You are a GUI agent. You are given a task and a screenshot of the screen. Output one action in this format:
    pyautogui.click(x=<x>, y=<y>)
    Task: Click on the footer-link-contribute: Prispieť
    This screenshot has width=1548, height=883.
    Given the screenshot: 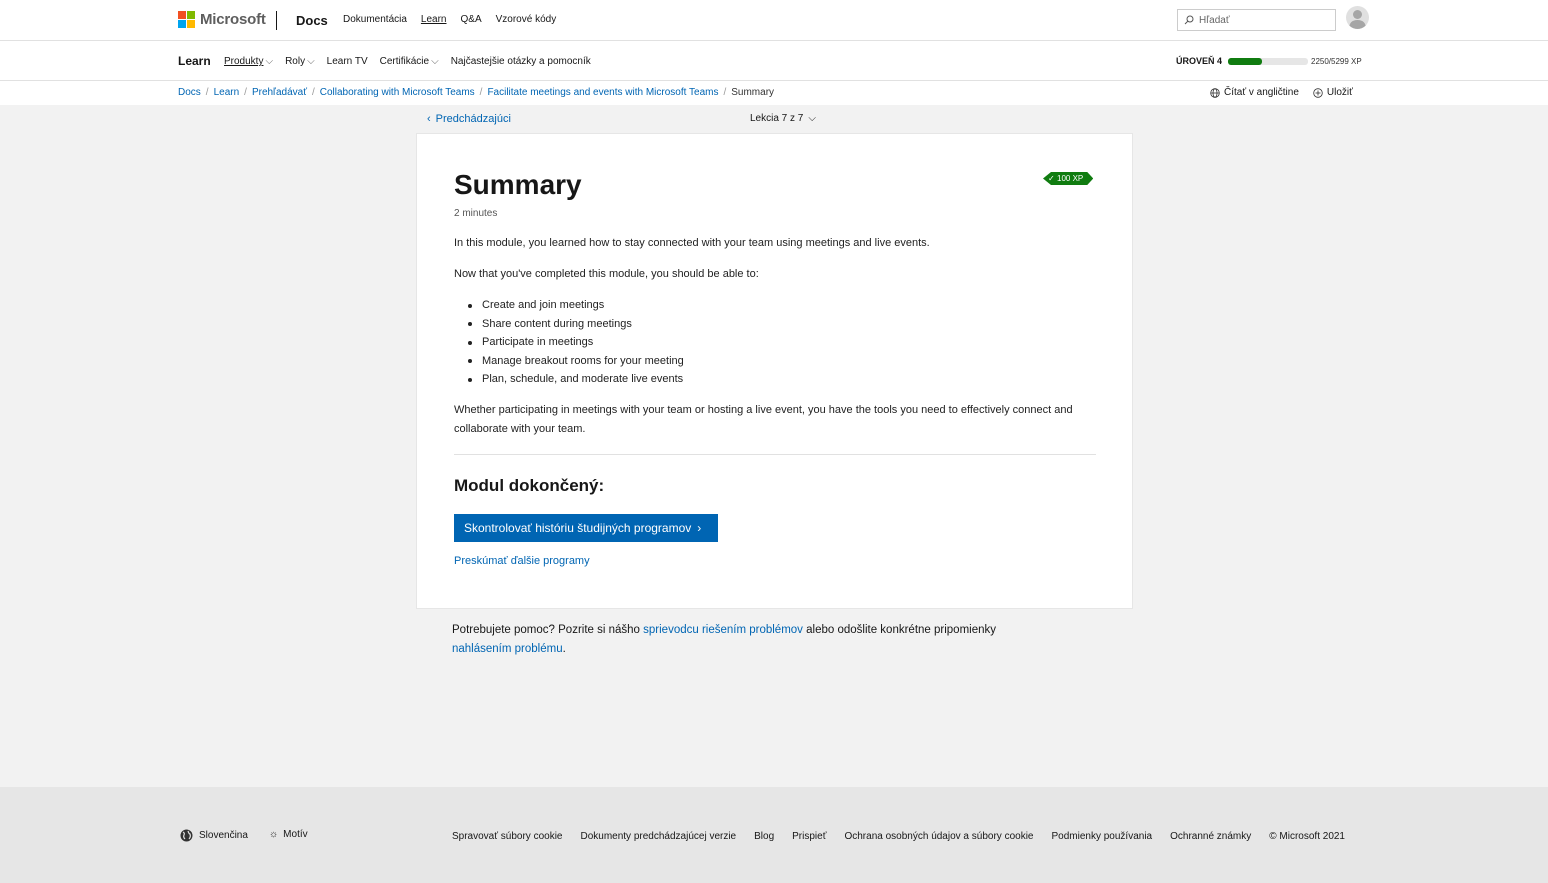 What is the action you would take?
    pyautogui.click(x=809, y=836)
    